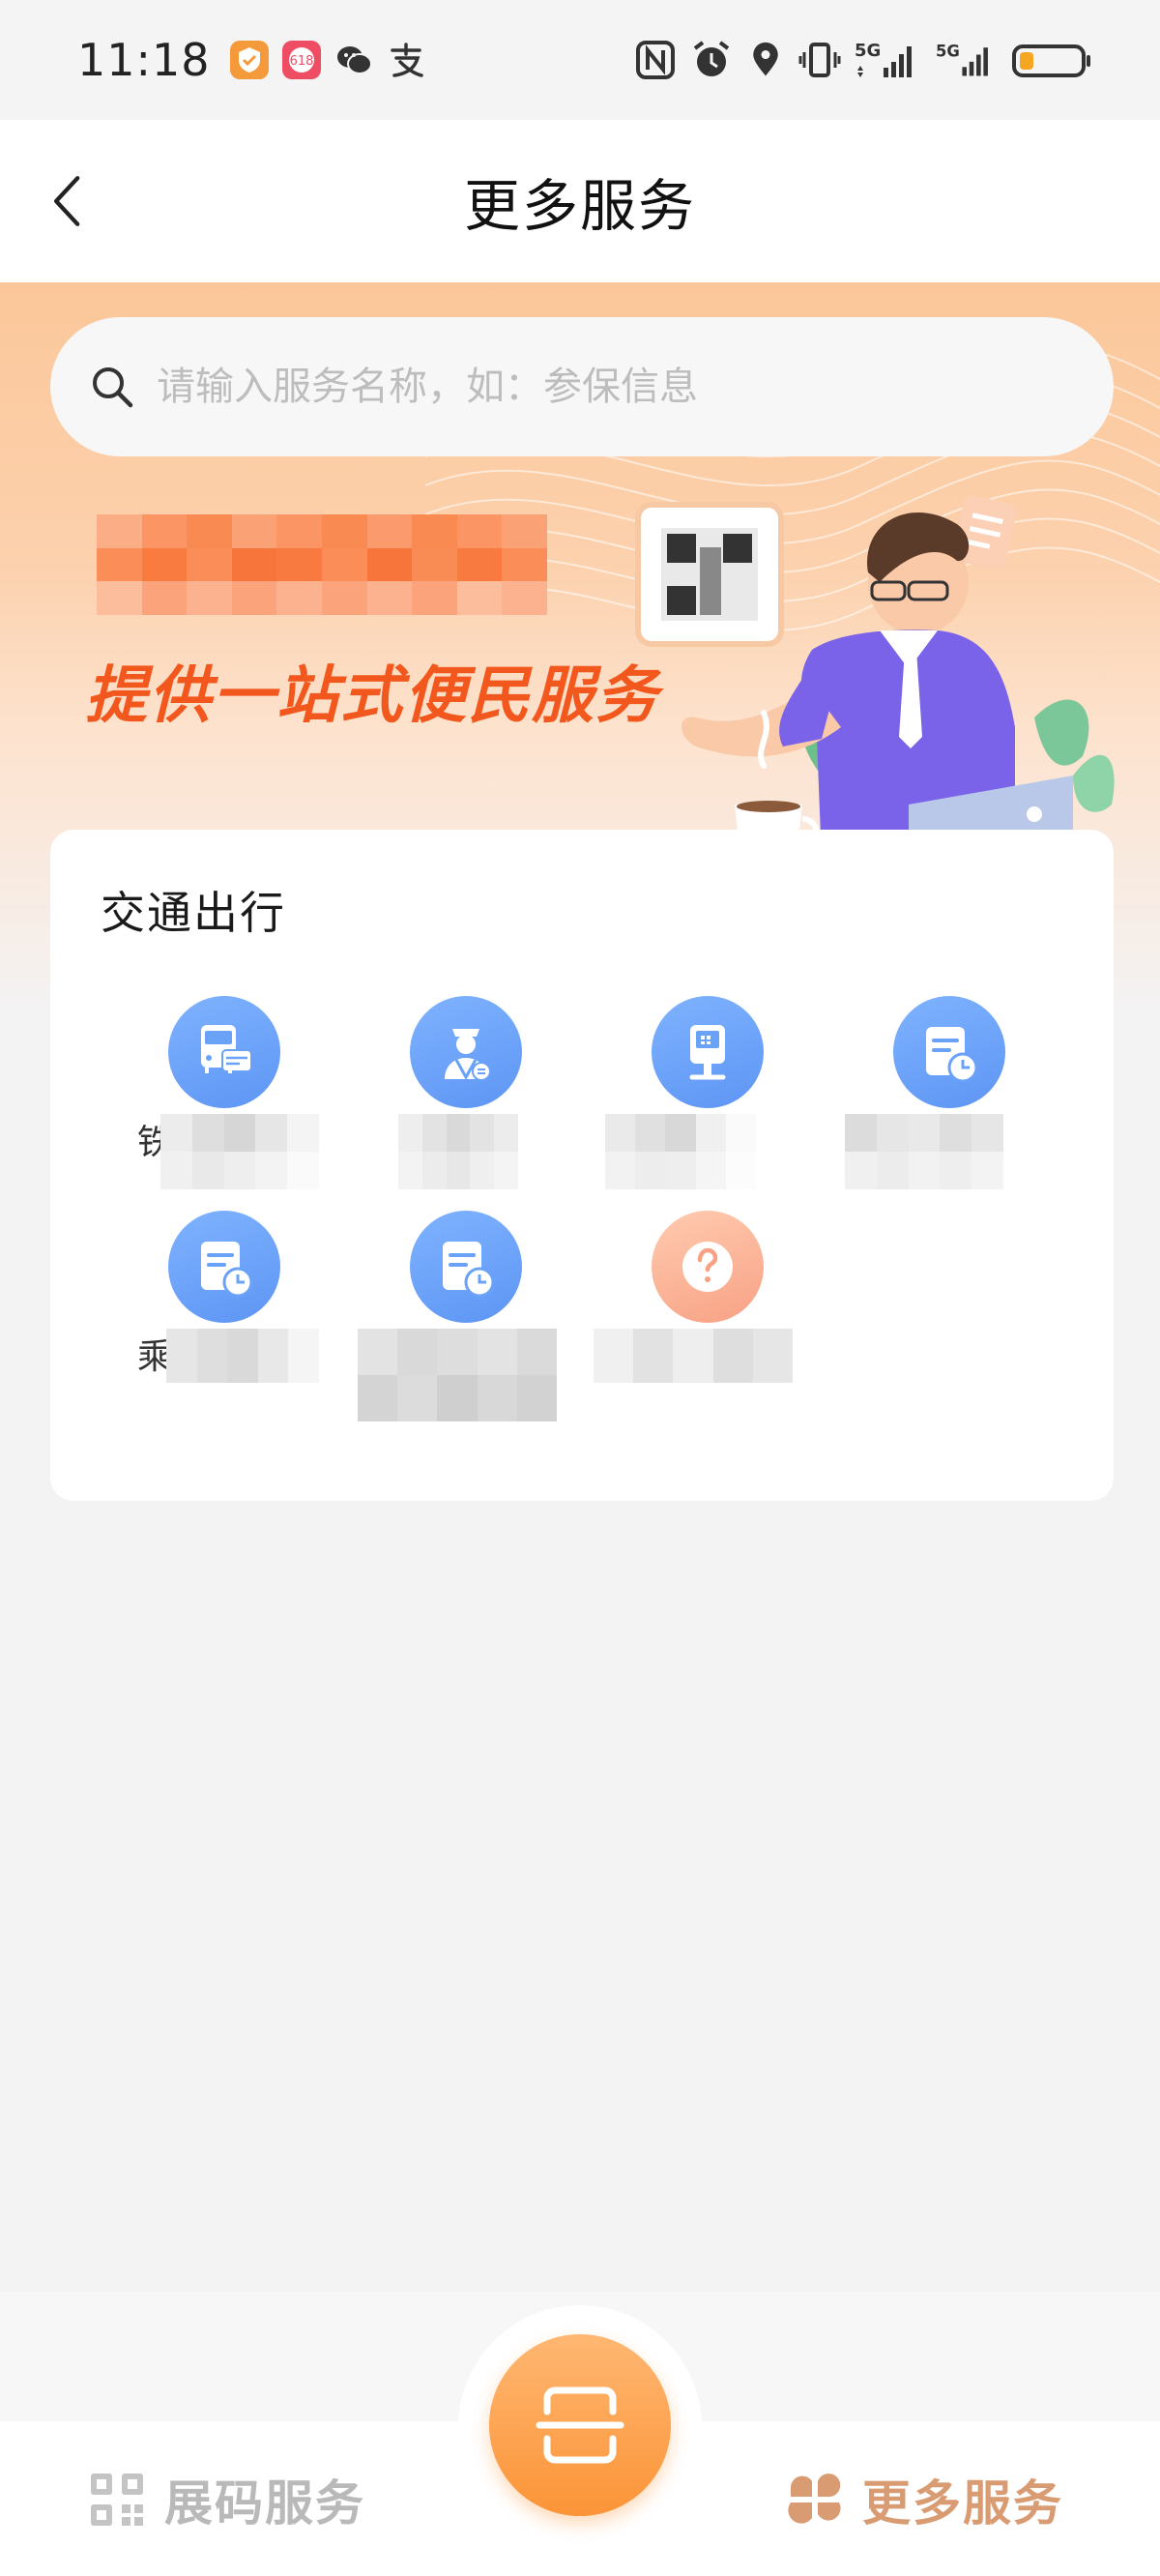  Describe the element at coordinates (113, 387) in the screenshot. I see `search-icon` at that location.